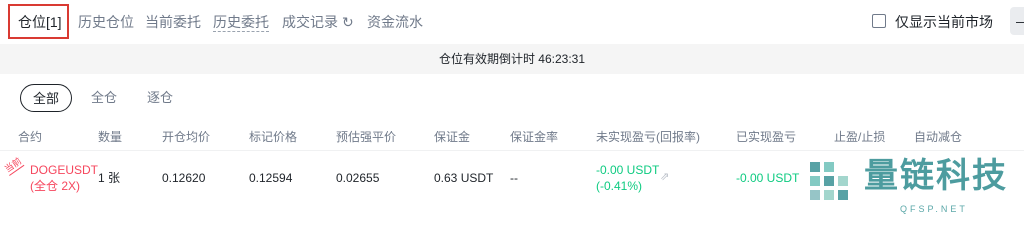 The height and width of the screenshot is (240, 1024). What do you see at coordinates (173, 22) in the screenshot?
I see `tab-open-orders: 当前委托` at bounding box center [173, 22].